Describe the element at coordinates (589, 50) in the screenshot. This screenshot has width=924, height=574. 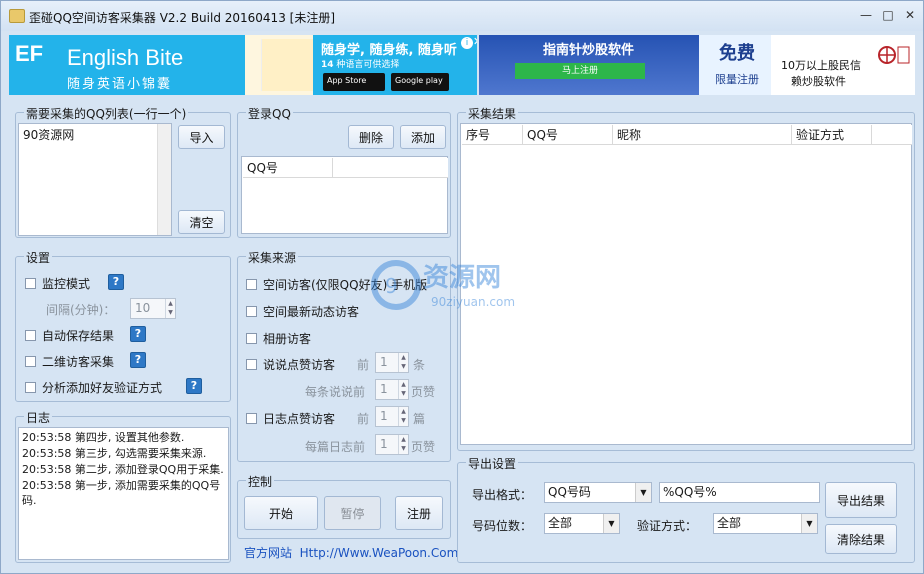
I see `ad-stock-title: 指南针炒股软件` at that location.